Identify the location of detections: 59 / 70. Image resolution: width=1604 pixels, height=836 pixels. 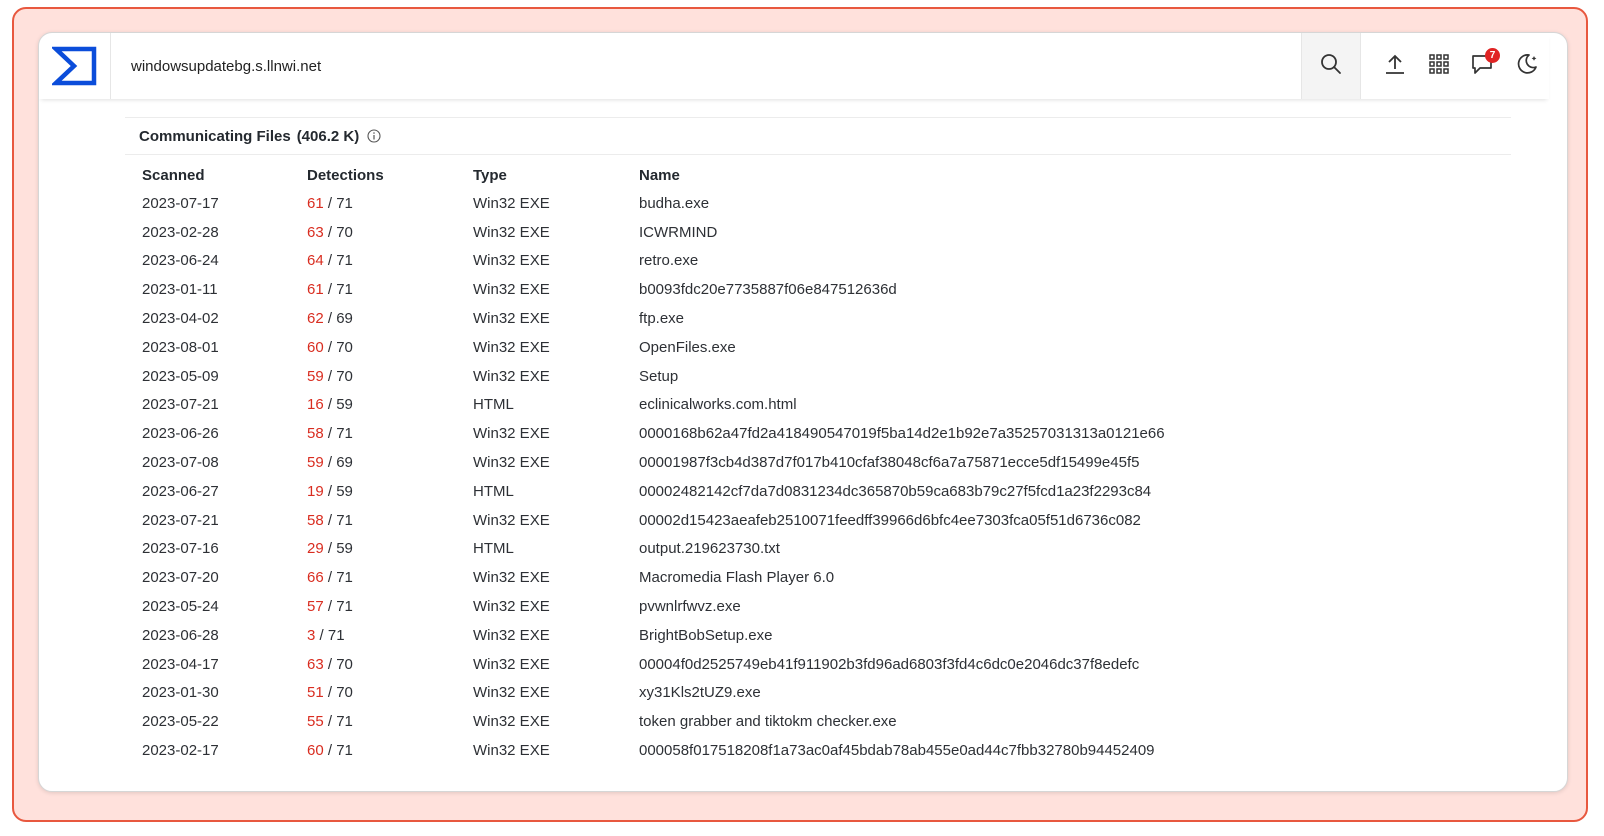
(390, 376).